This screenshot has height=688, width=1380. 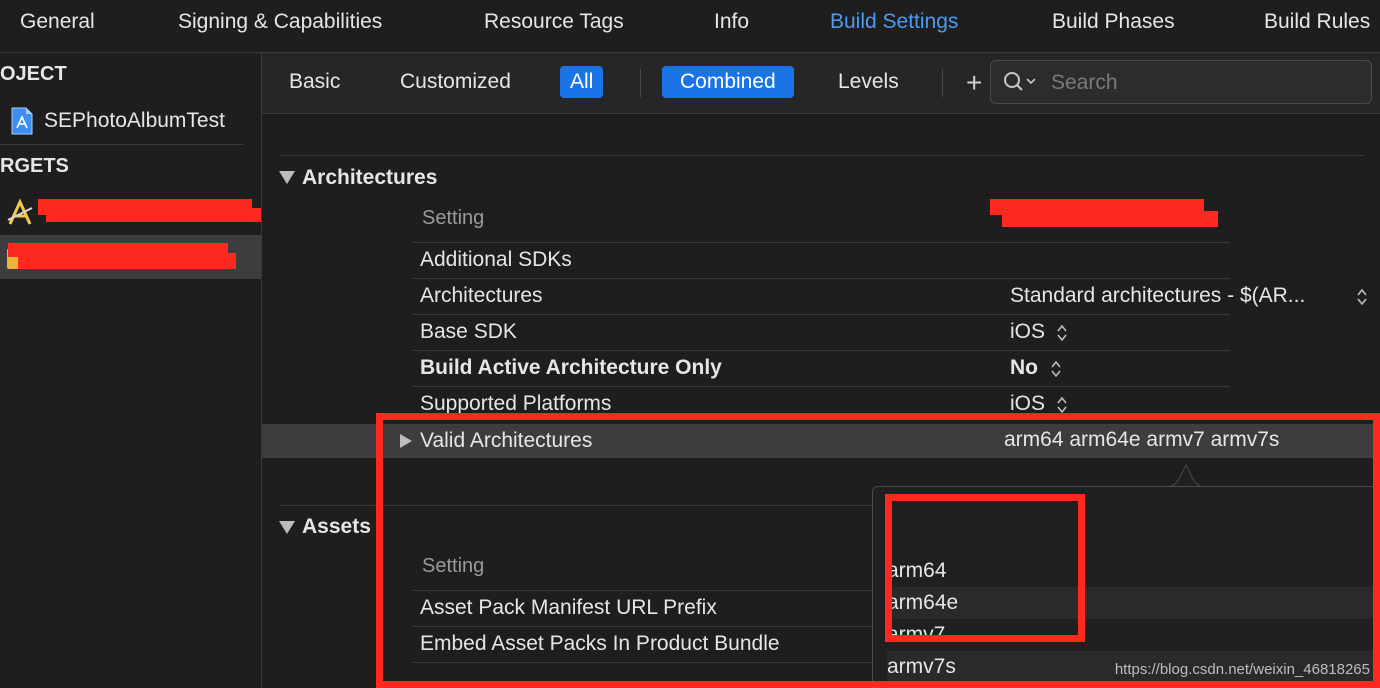 I want to click on sidebar-item-target-app, so click(x=130, y=212).